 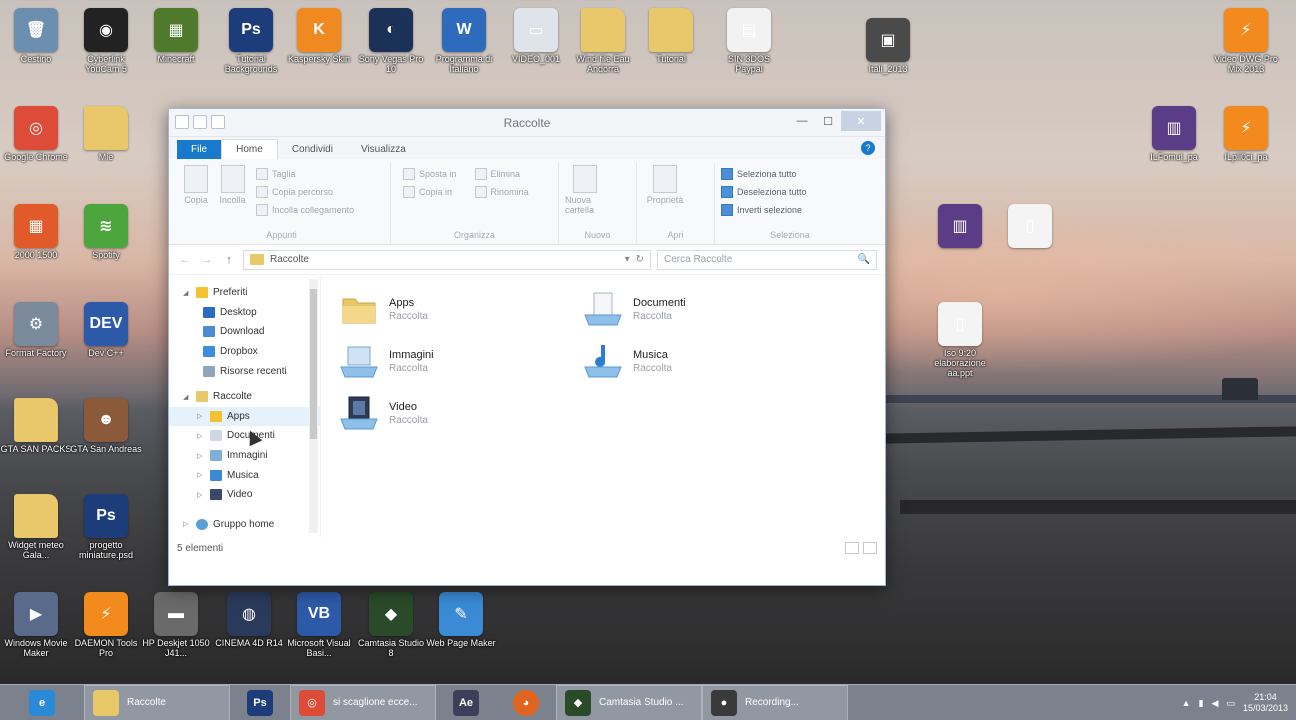 What do you see at coordinates (861, 121) in the screenshot?
I see `close-button: ✕` at bounding box center [861, 121].